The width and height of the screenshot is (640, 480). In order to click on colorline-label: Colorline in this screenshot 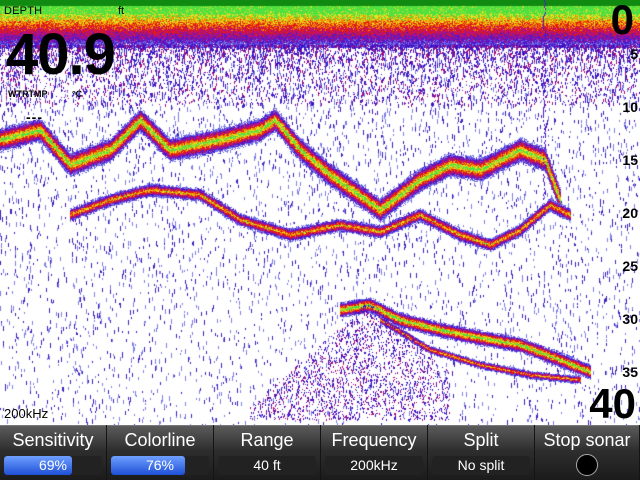, I will do `click(160, 440)`.